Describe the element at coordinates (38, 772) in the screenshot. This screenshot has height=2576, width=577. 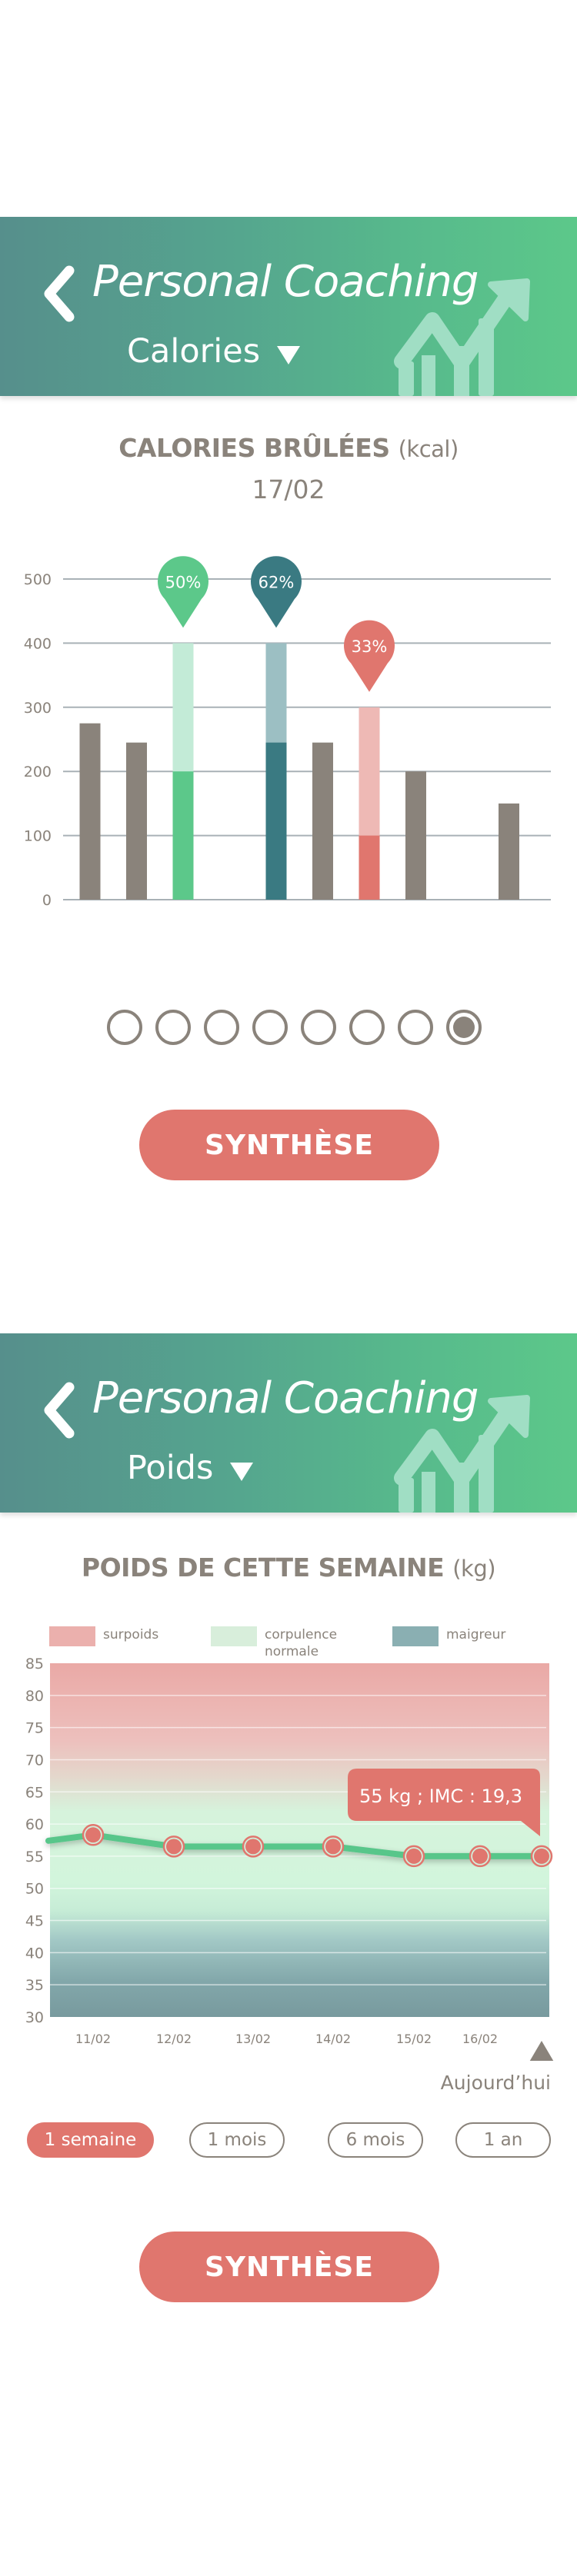
I see `y-tick-label: 200` at that location.